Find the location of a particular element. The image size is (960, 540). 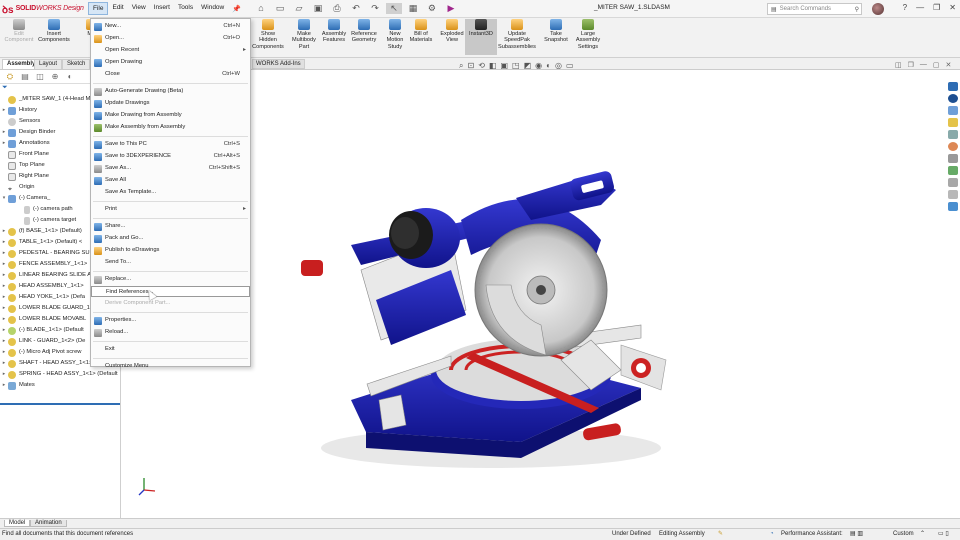

solidworks-logo: ꝺs SOLIDWORKS Design is located at coordinates (45, 9).